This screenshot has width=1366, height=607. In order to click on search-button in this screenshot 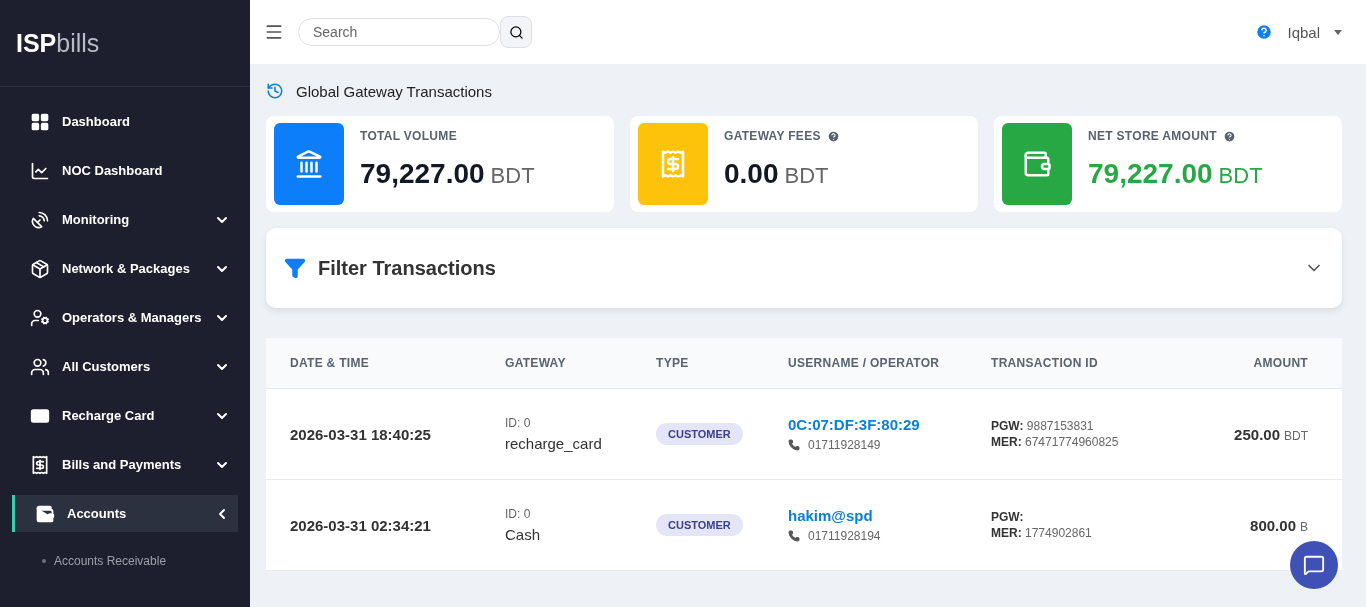, I will do `click(516, 32)`.